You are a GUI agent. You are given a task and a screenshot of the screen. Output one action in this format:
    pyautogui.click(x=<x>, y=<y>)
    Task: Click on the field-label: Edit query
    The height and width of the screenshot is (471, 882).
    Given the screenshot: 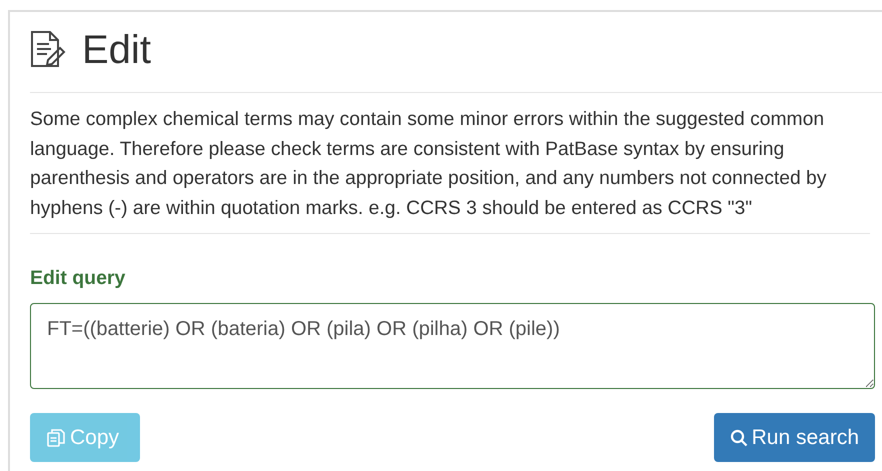 What is the action you would take?
    pyautogui.click(x=78, y=278)
    